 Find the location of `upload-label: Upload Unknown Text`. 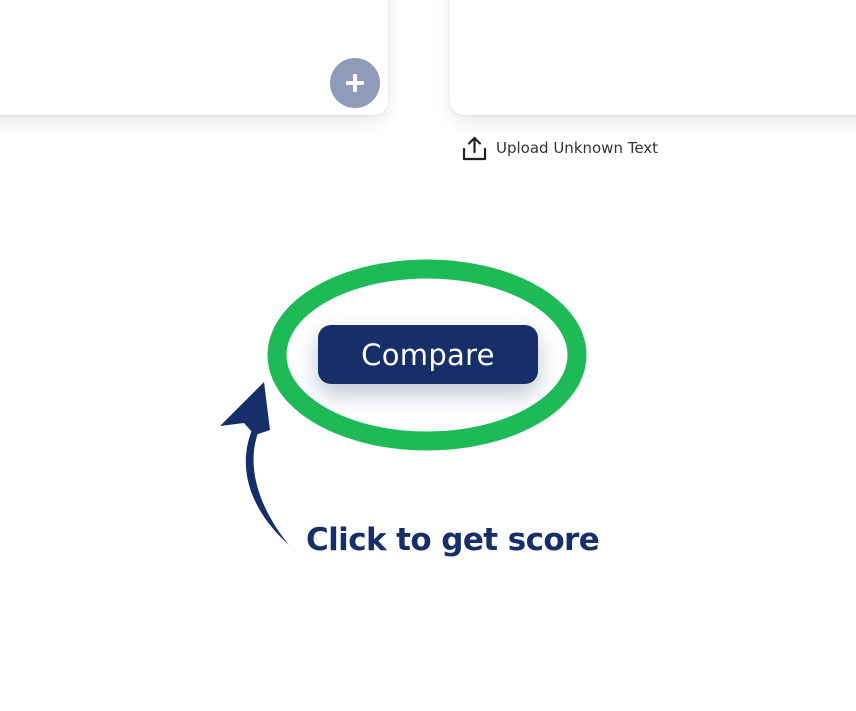

upload-label: Upload Unknown Text is located at coordinates (577, 148).